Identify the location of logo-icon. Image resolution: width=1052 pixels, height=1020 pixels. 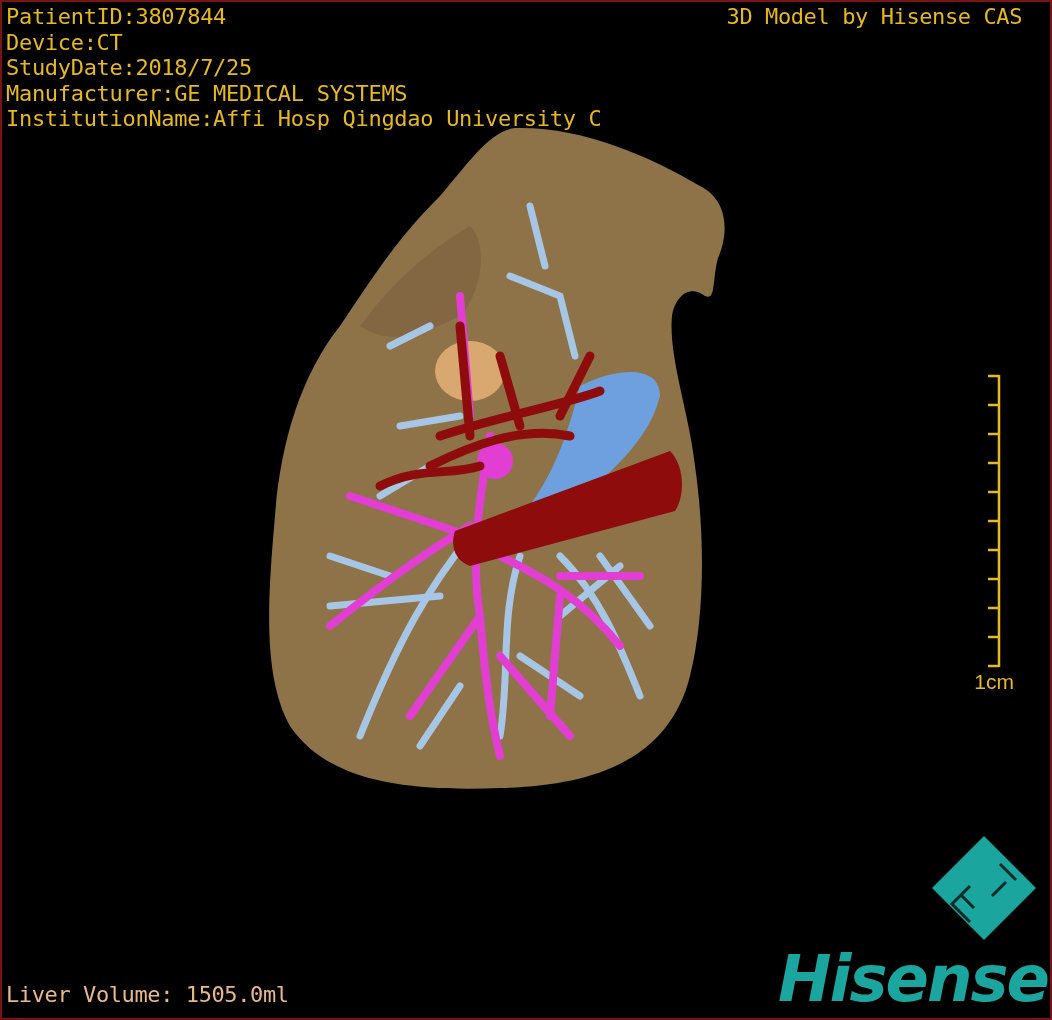
(984, 888).